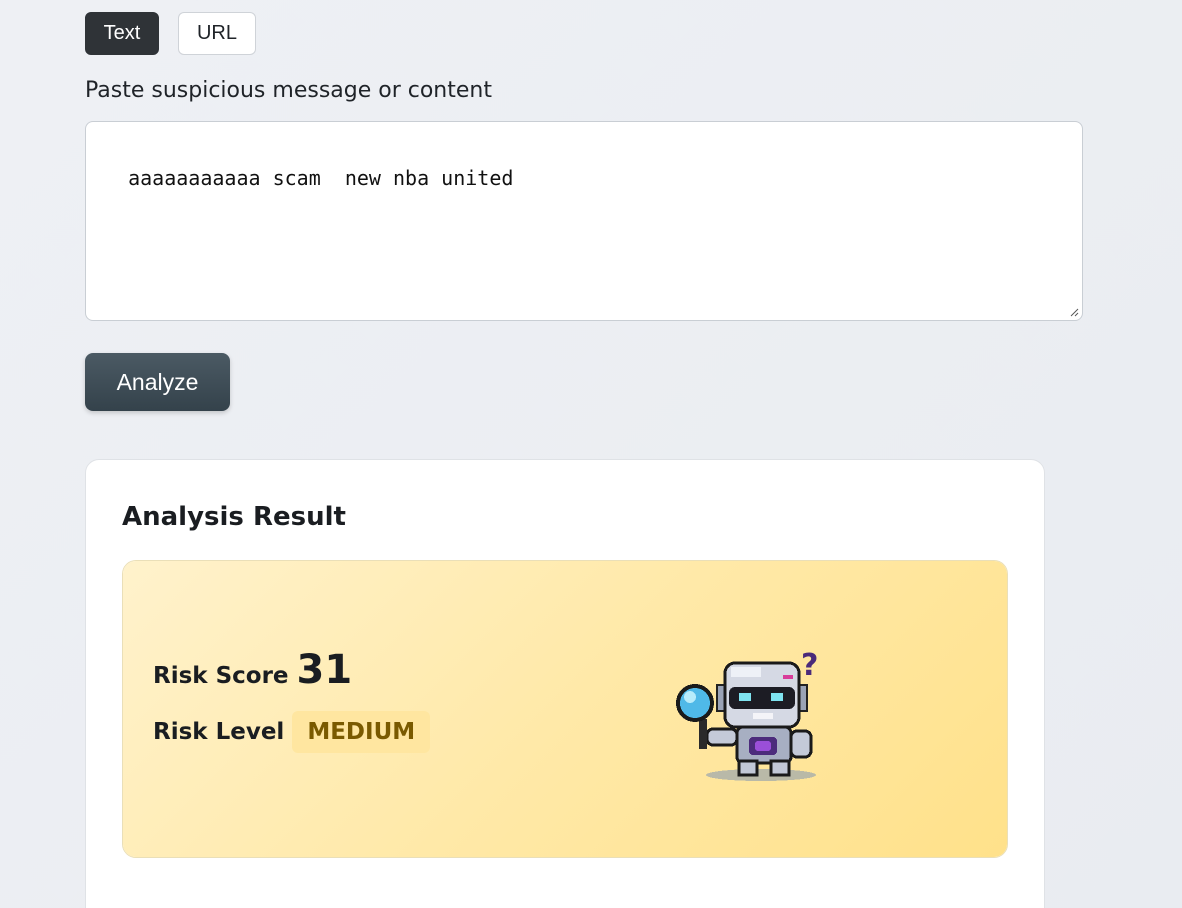  I want to click on input-mode-tabs: Text URL, so click(170, 33).